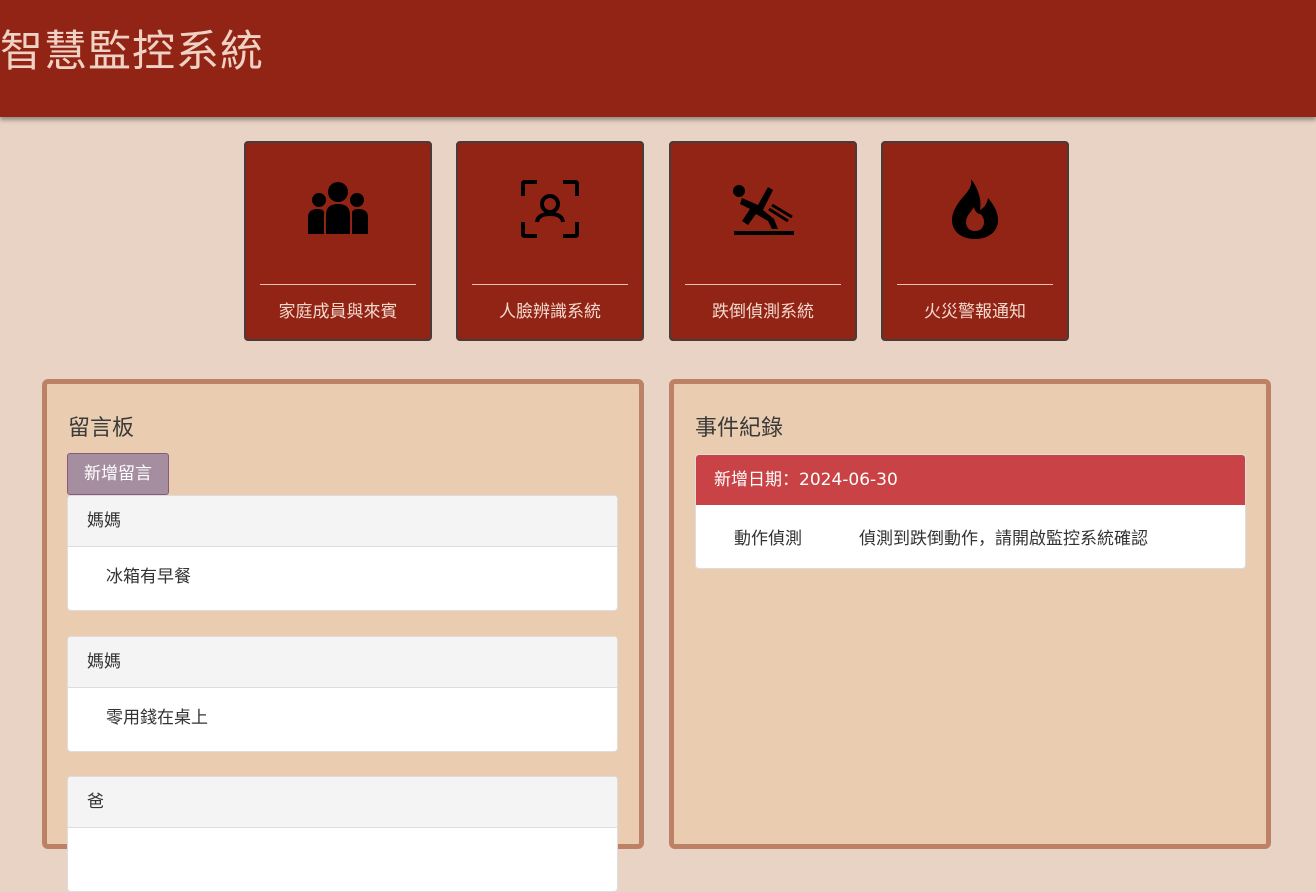 The height and width of the screenshot is (892, 1316). I want to click on event-type: 動作偵測, so click(768, 539).